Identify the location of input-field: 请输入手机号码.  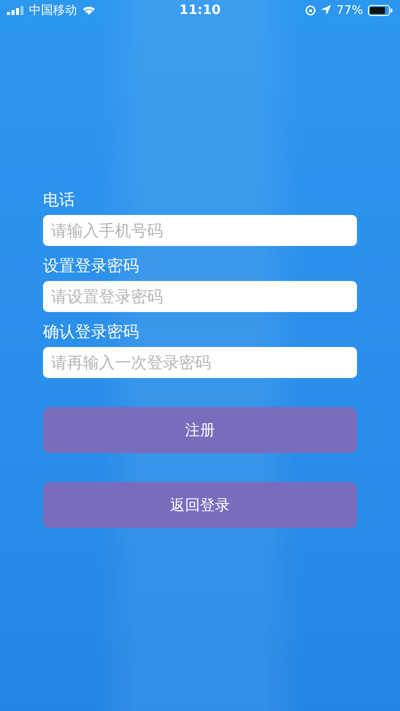
(200, 230).